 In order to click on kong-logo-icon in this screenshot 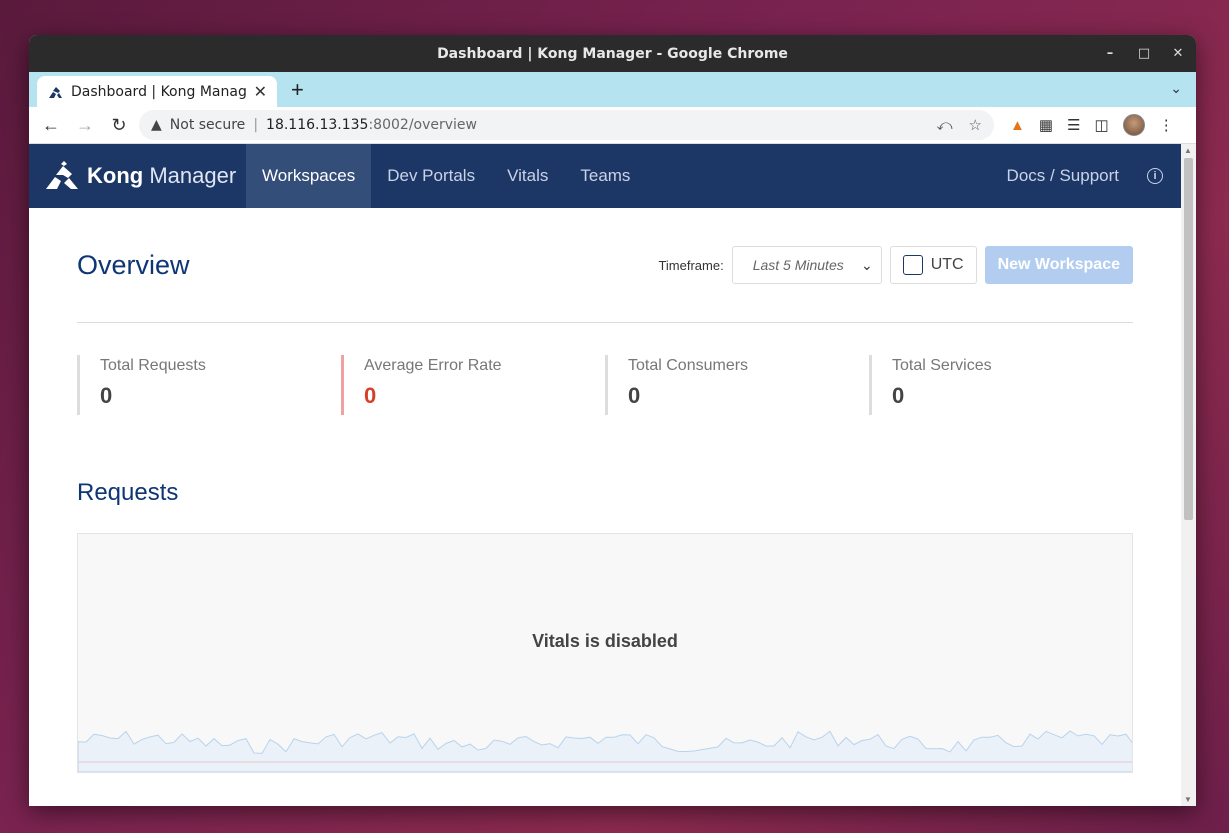, I will do `click(62, 175)`.